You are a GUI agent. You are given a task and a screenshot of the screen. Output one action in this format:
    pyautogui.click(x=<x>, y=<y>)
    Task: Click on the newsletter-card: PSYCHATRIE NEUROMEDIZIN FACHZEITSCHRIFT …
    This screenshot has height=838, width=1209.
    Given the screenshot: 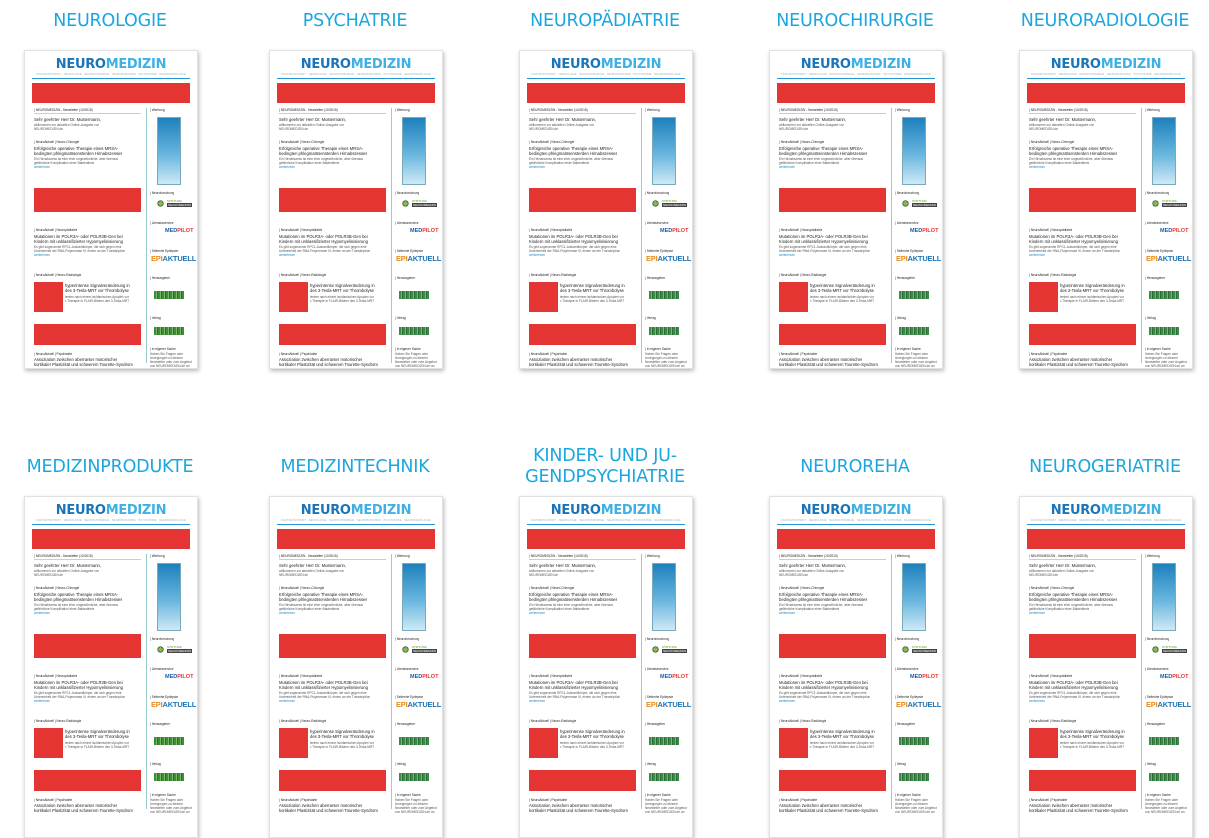 What is the action you would take?
    pyautogui.click(x=355, y=195)
    